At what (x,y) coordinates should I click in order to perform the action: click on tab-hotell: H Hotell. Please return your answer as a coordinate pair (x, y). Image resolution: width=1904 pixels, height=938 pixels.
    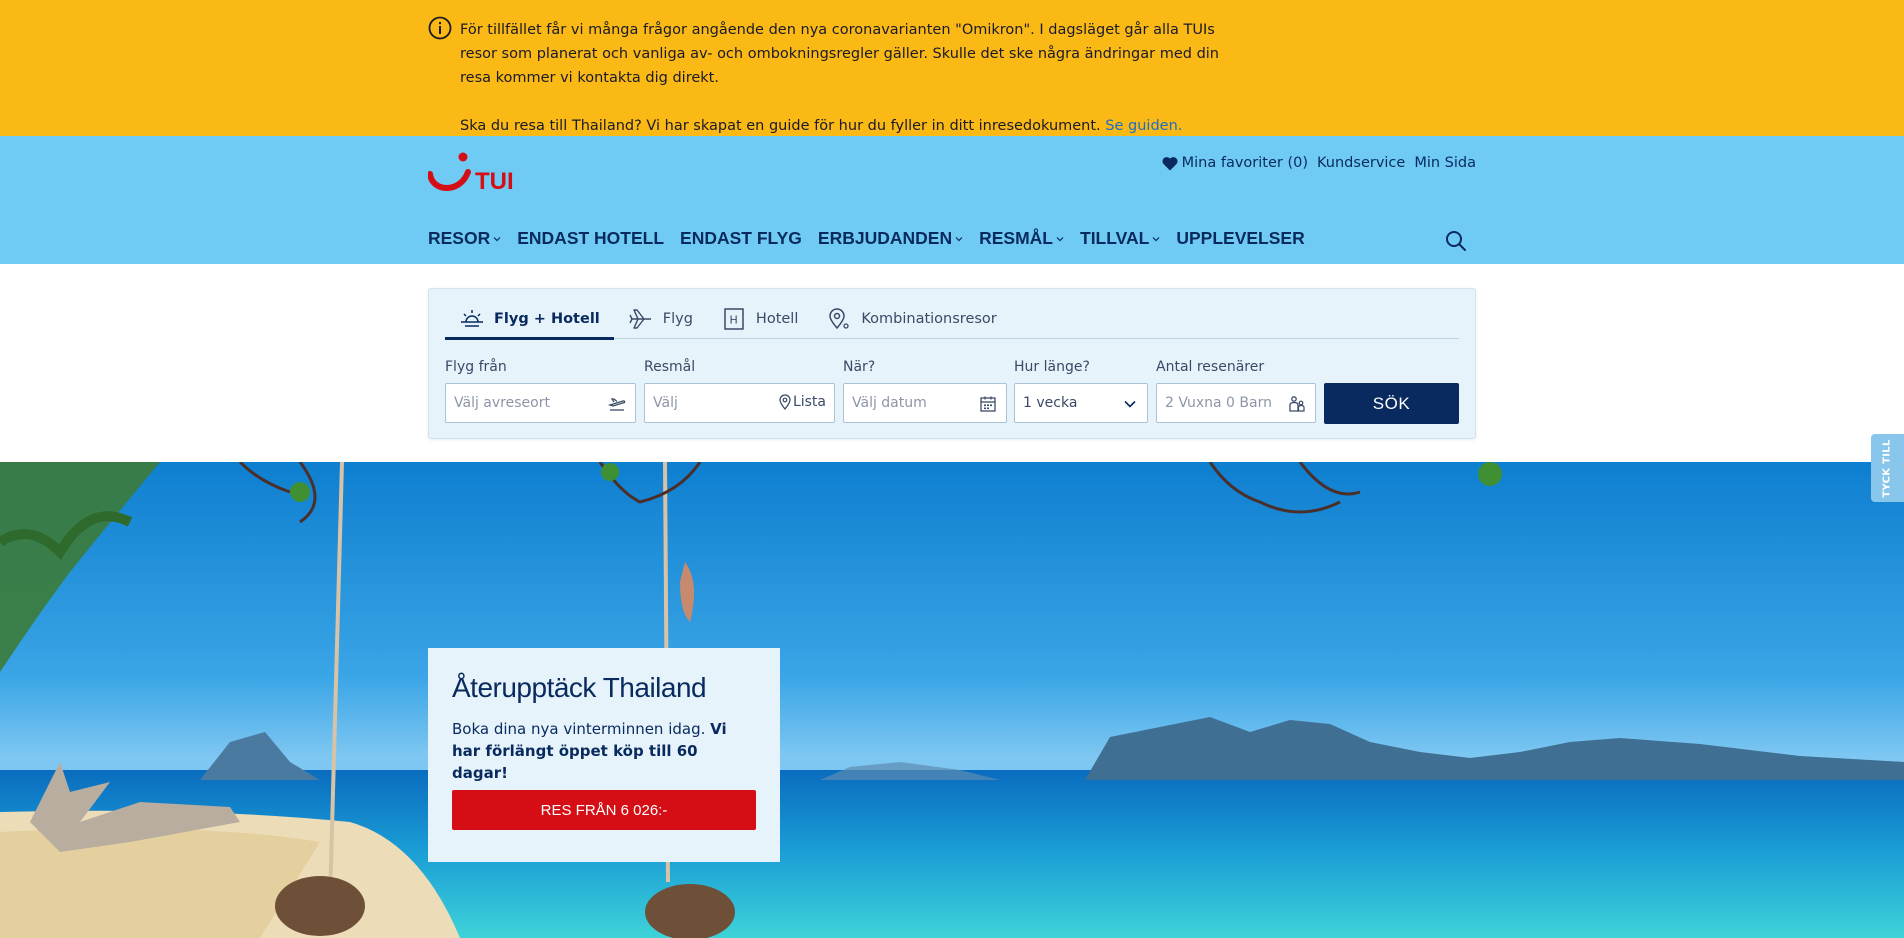
    Looking at the image, I should click on (759, 319).